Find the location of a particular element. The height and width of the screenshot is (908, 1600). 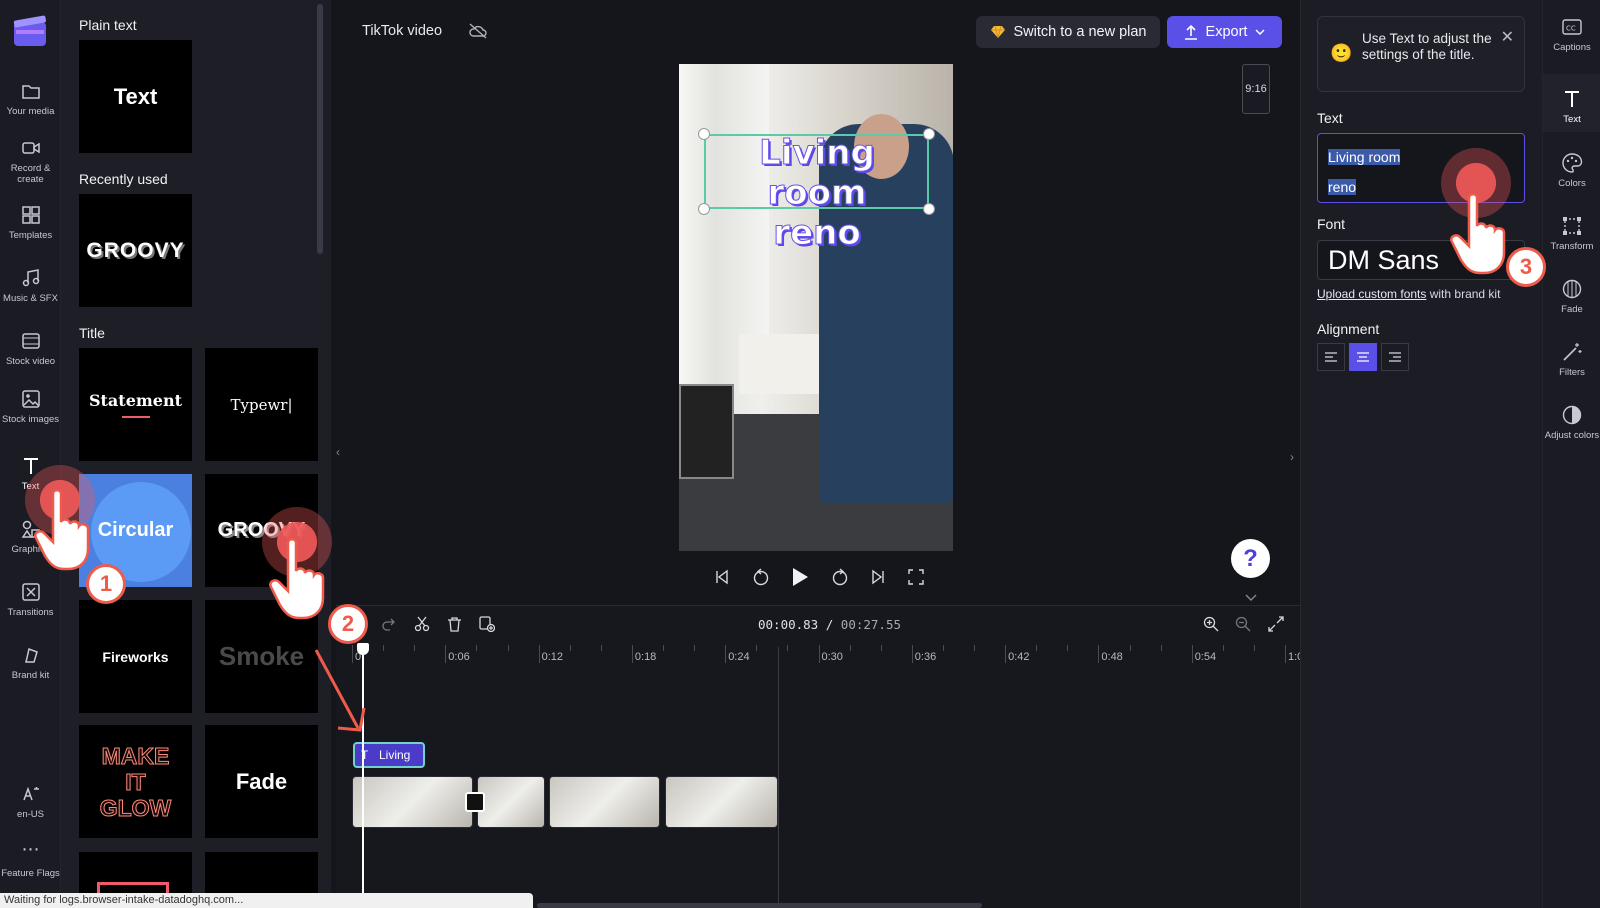

tool-fade: Fade is located at coordinates (1571, 296).